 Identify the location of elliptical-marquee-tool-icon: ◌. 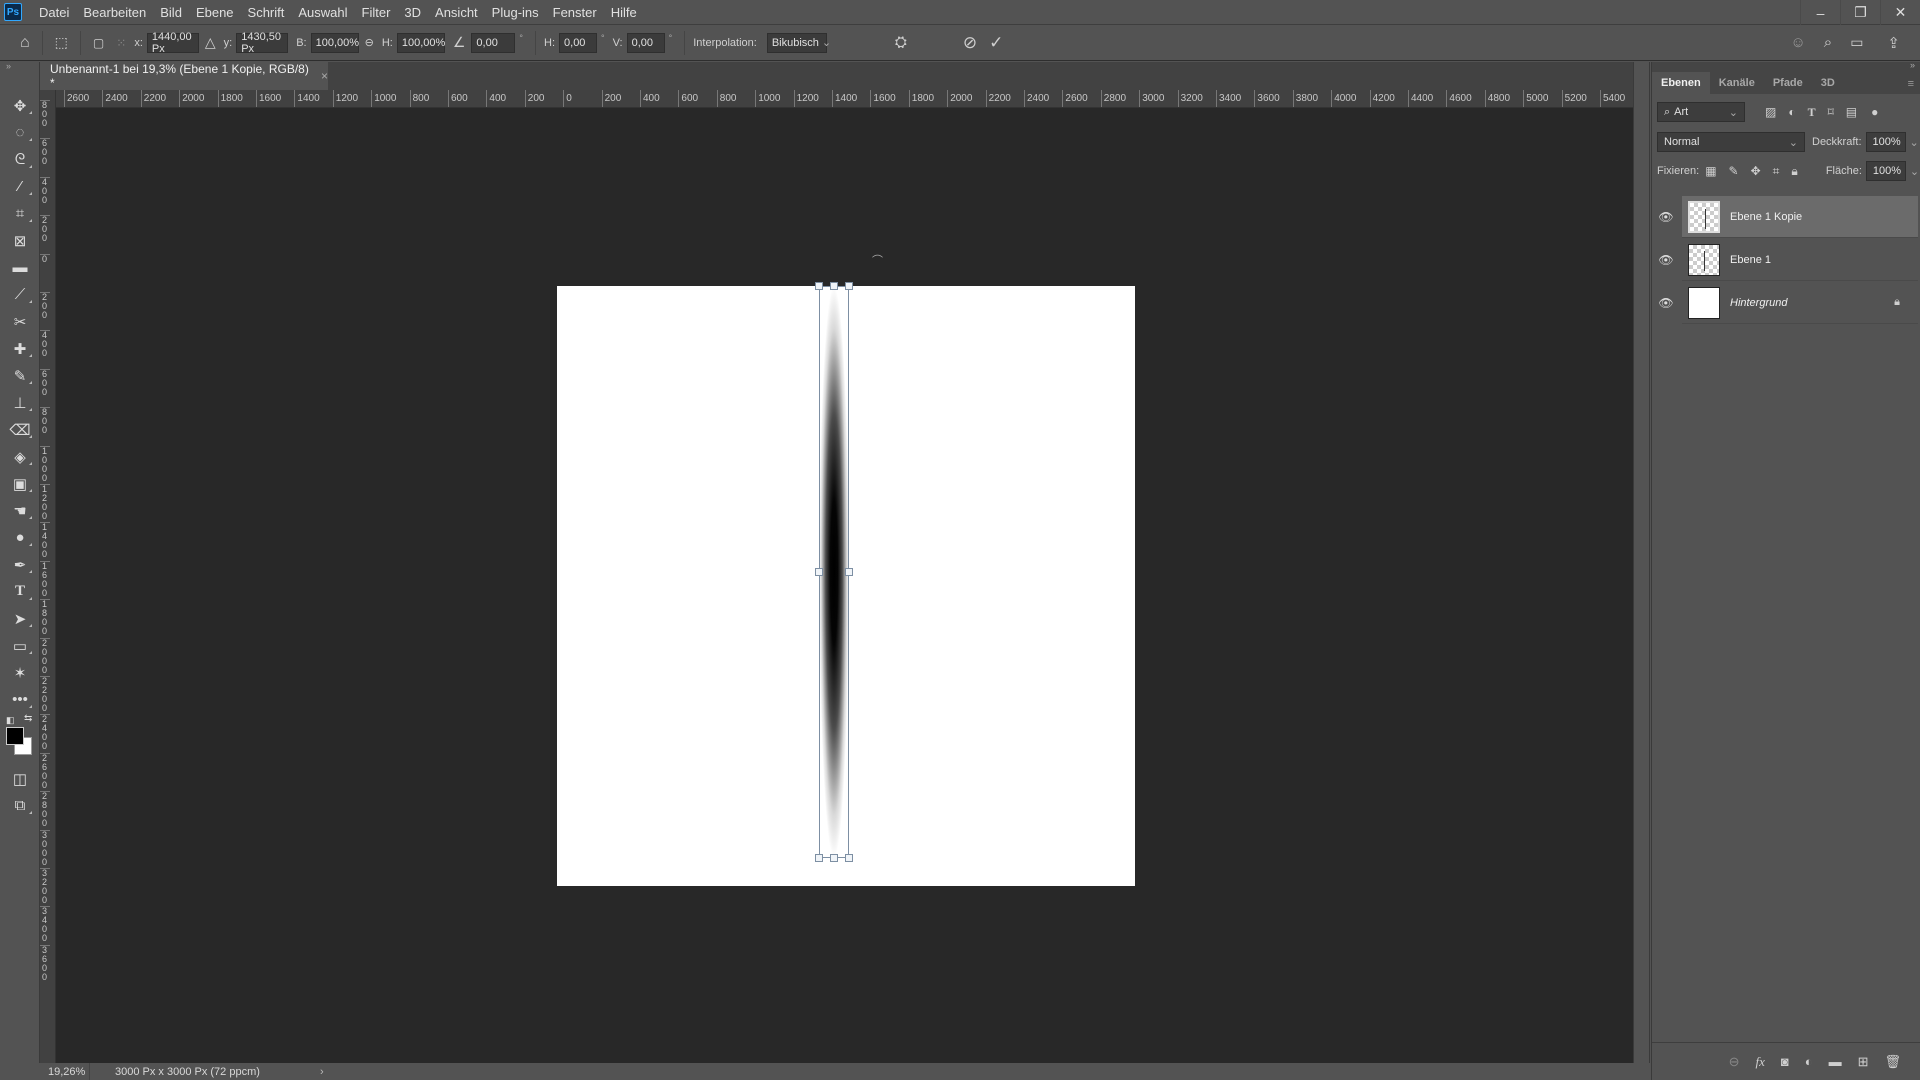
(20, 132).